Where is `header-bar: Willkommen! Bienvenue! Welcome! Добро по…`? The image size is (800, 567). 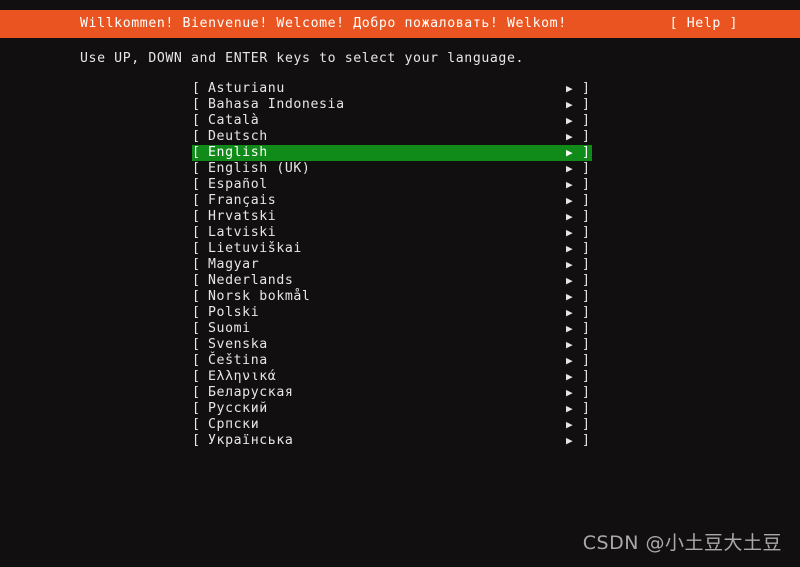
header-bar: Willkommen! Bienvenue! Welcome! Добро по… is located at coordinates (400, 24).